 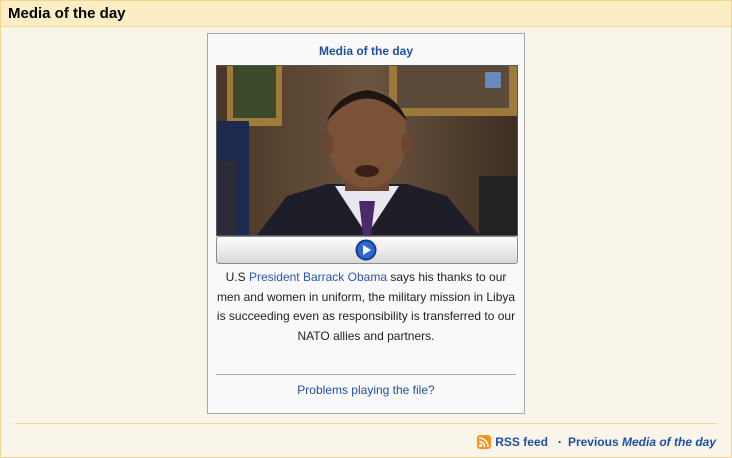 I want to click on footer: RSS feed · Previous Media of the day, so click(x=596, y=442).